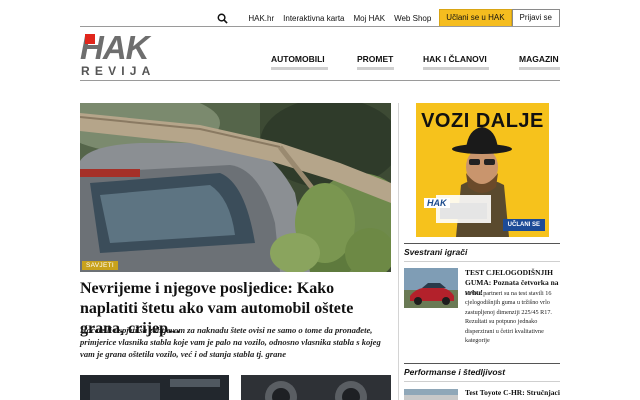 The image size is (640, 400). I want to click on link-web-shop: Web Shop, so click(412, 18).